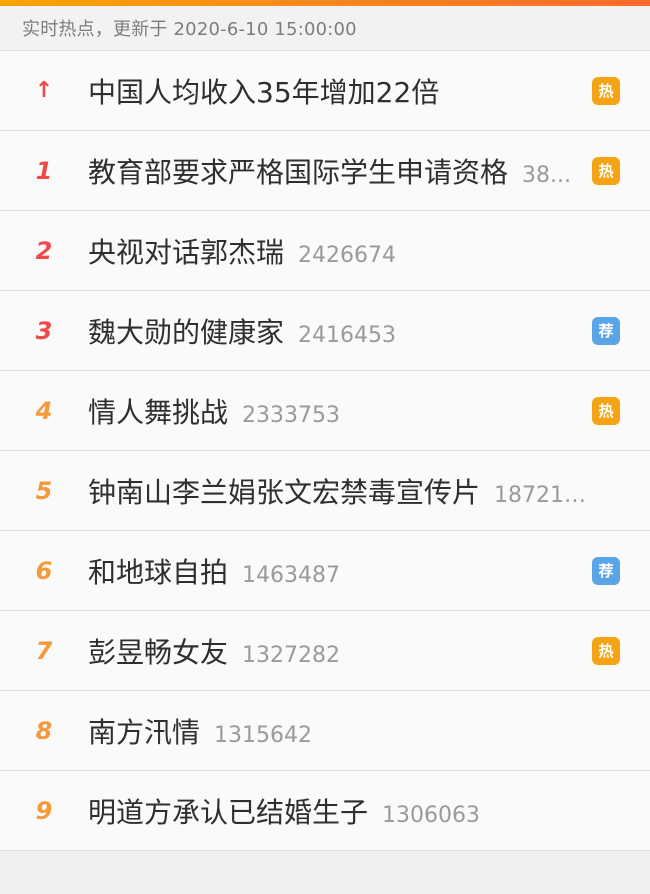  Describe the element at coordinates (44, 410) in the screenshot. I see `rank-number: 4` at that location.